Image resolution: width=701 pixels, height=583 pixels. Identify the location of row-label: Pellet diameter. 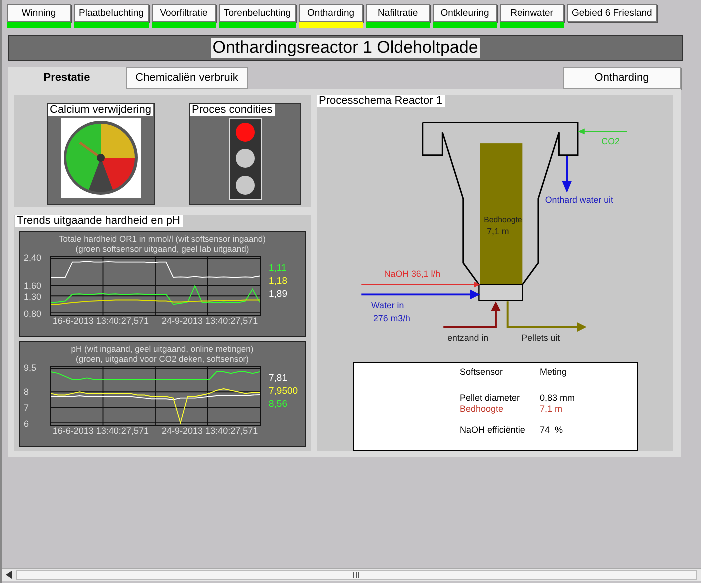
(491, 398).